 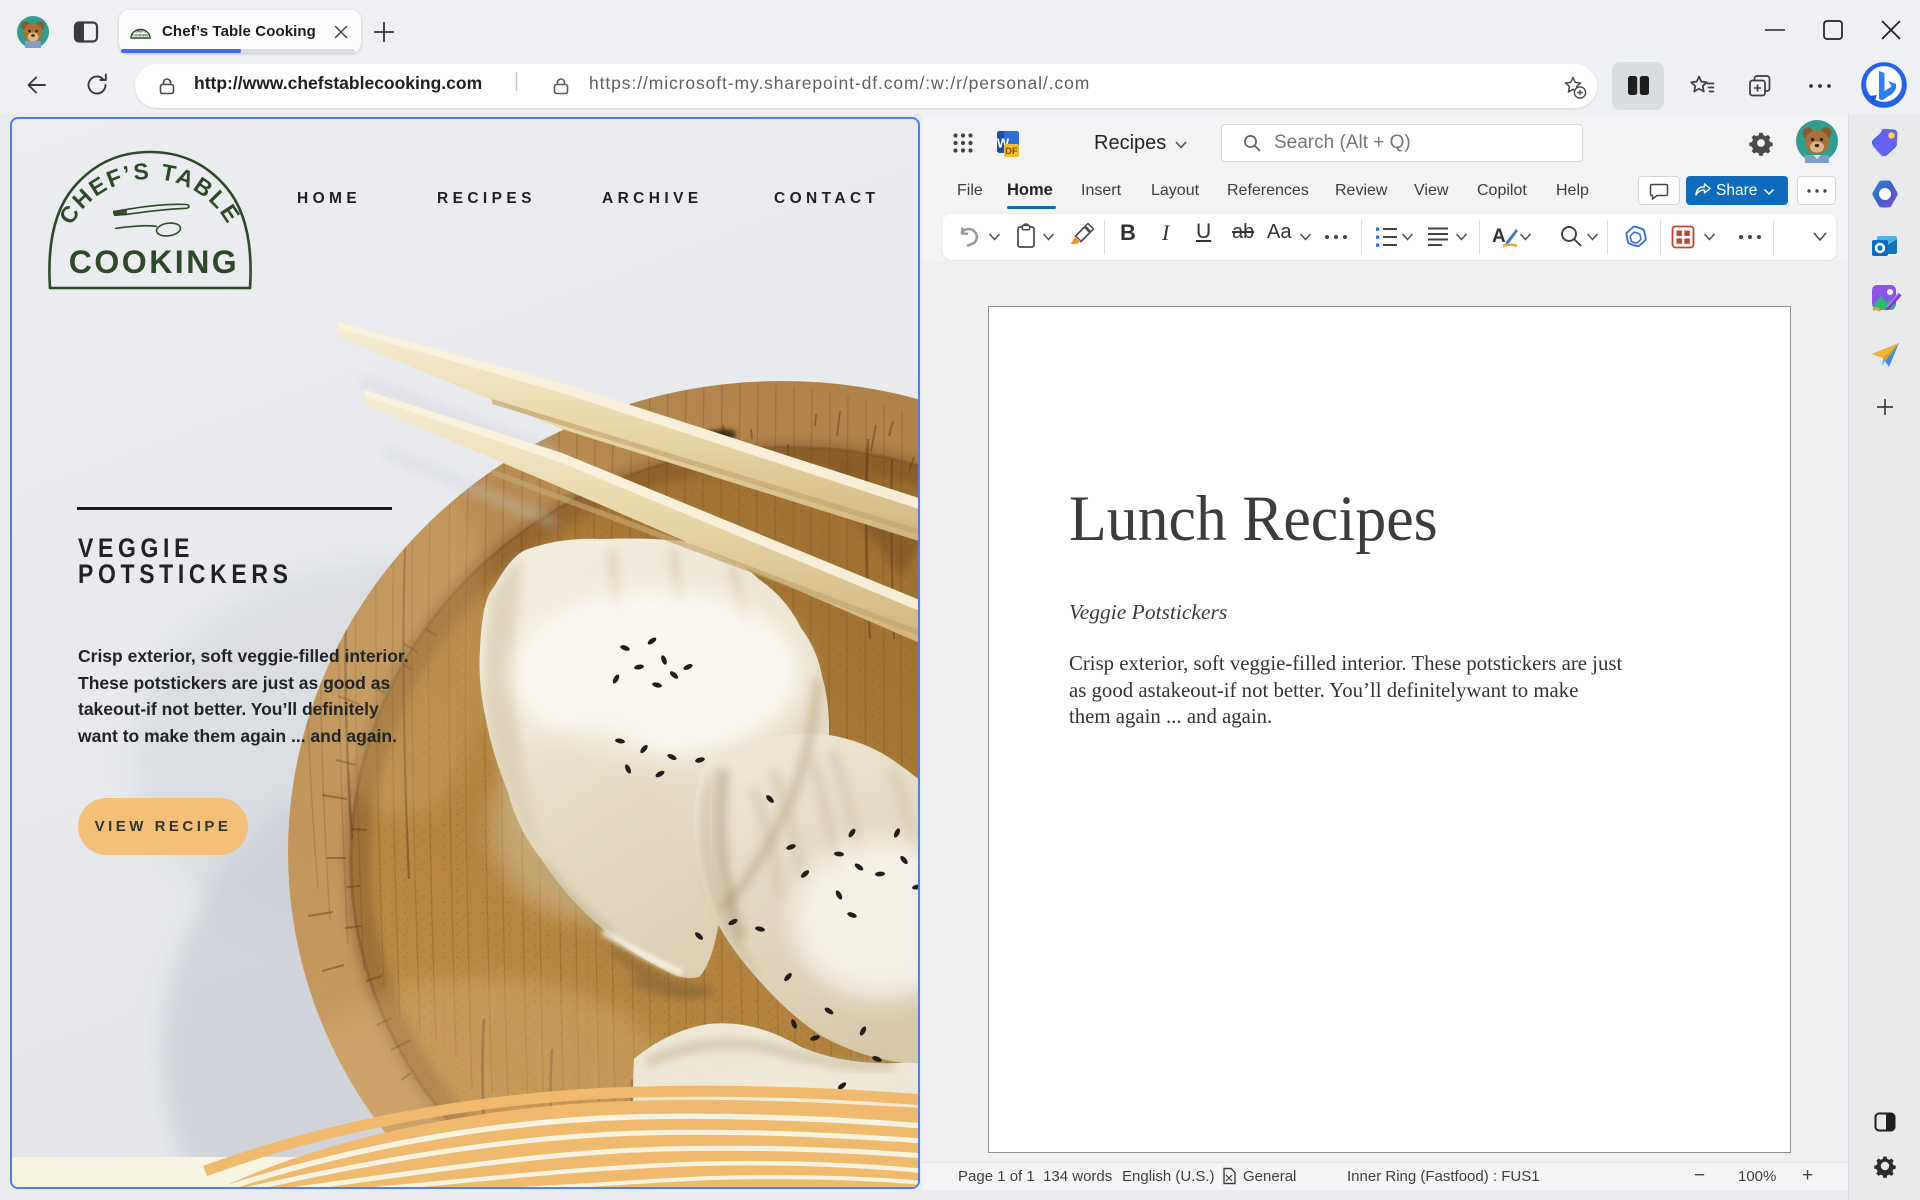 What do you see at coordinates (1011, 151) in the screenshot?
I see `svg-text: DF` at bounding box center [1011, 151].